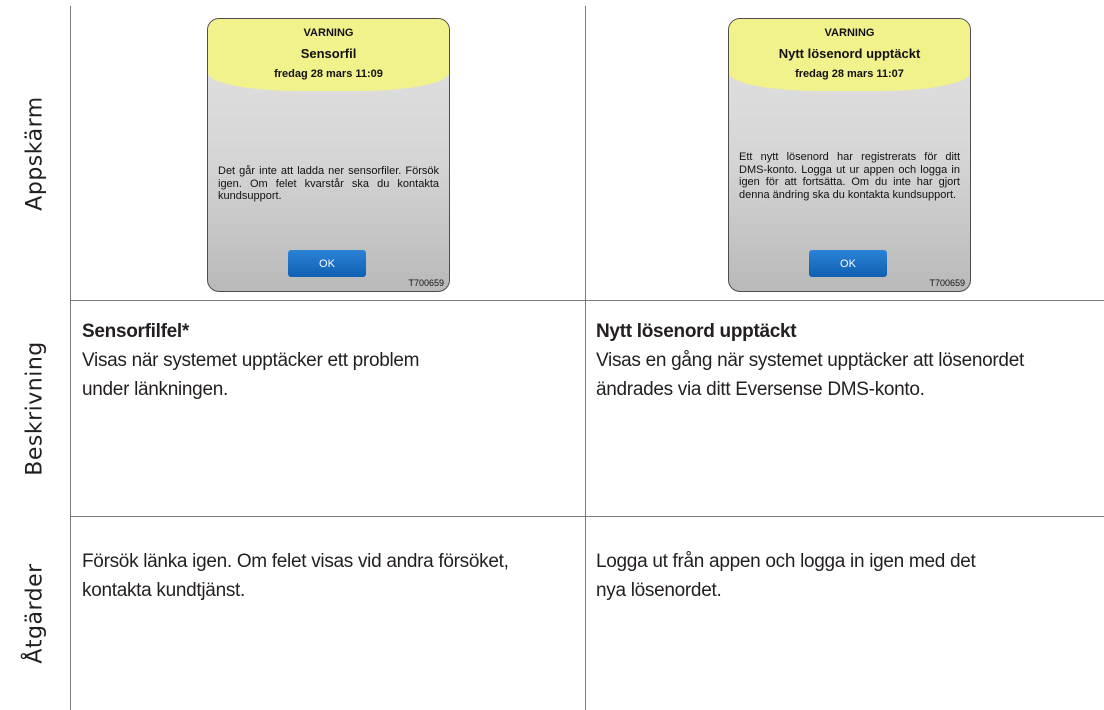  What do you see at coordinates (135, 331) in the screenshot?
I see `description-title: Sensorfilfel*` at bounding box center [135, 331].